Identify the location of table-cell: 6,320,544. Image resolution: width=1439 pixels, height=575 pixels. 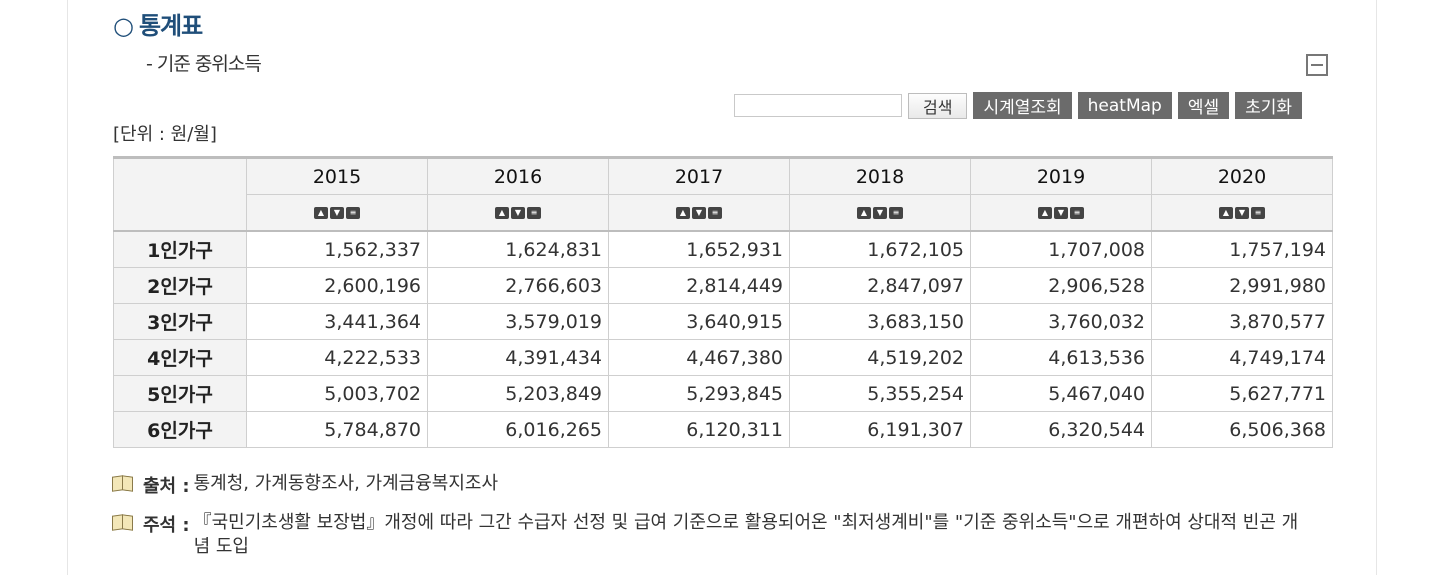
(1061, 429).